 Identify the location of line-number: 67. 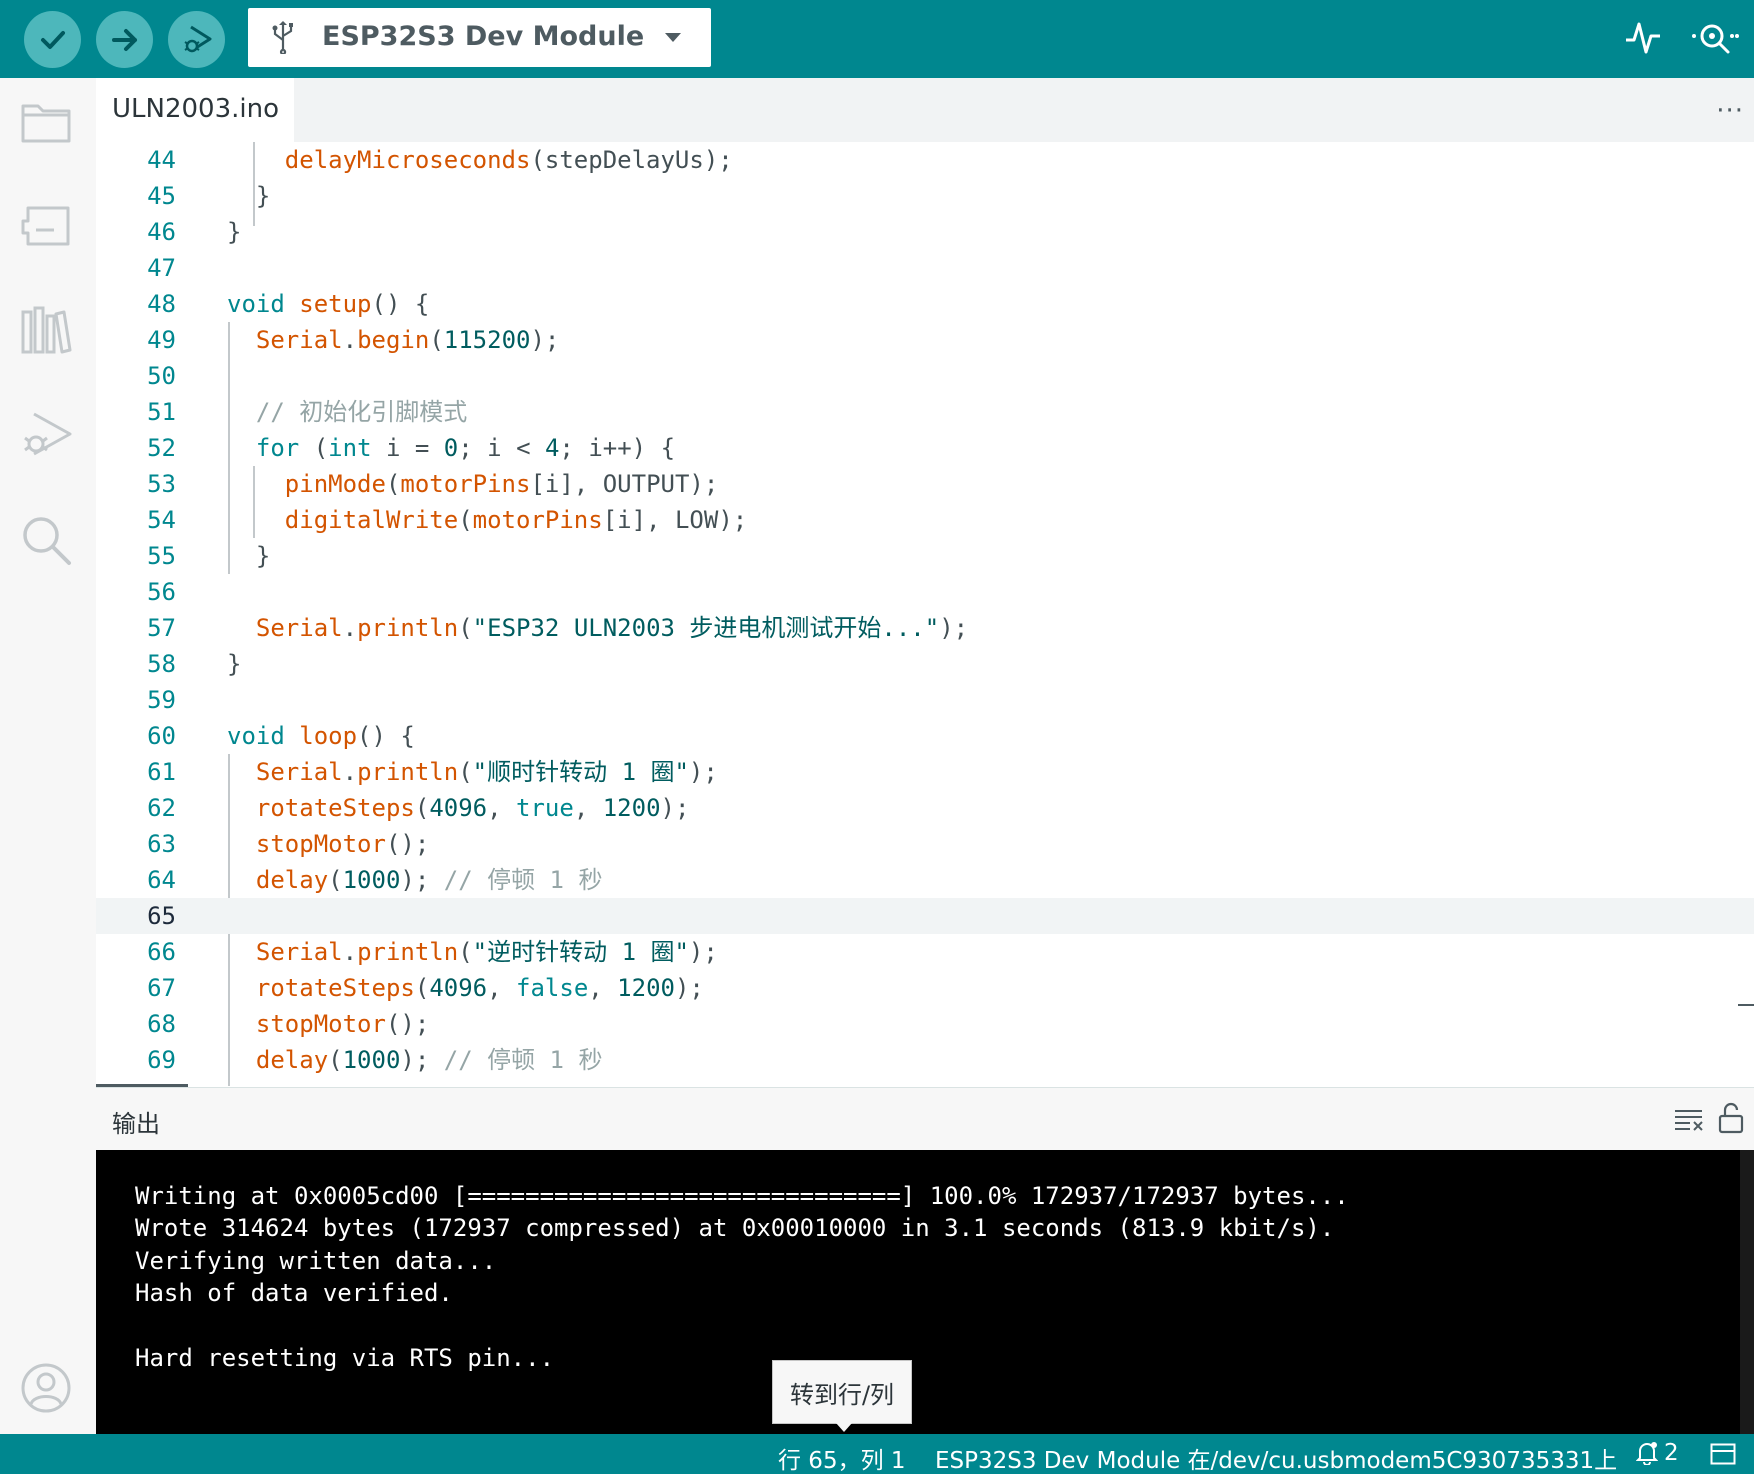
(161, 988).